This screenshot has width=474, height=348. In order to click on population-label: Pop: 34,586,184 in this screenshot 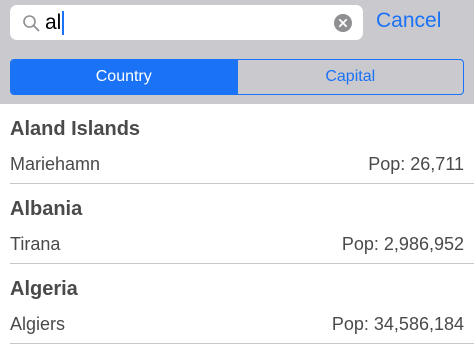, I will do `click(397, 324)`.